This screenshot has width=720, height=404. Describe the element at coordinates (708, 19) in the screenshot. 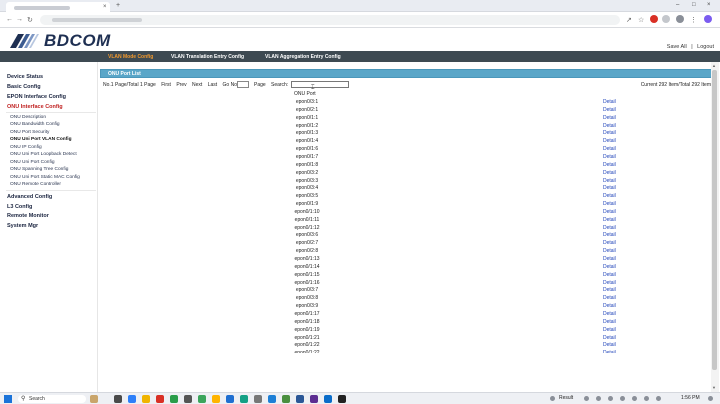

I see `copilot-icon` at that location.